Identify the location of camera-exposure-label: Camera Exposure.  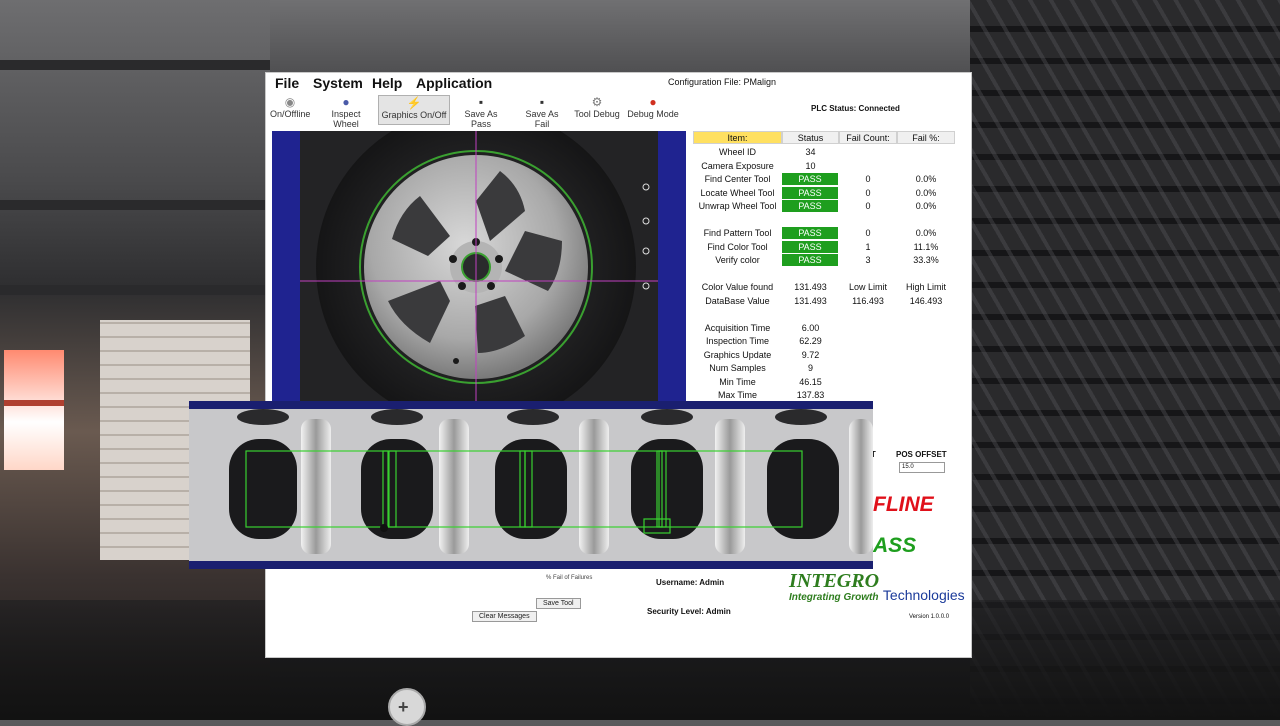
(737, 166).